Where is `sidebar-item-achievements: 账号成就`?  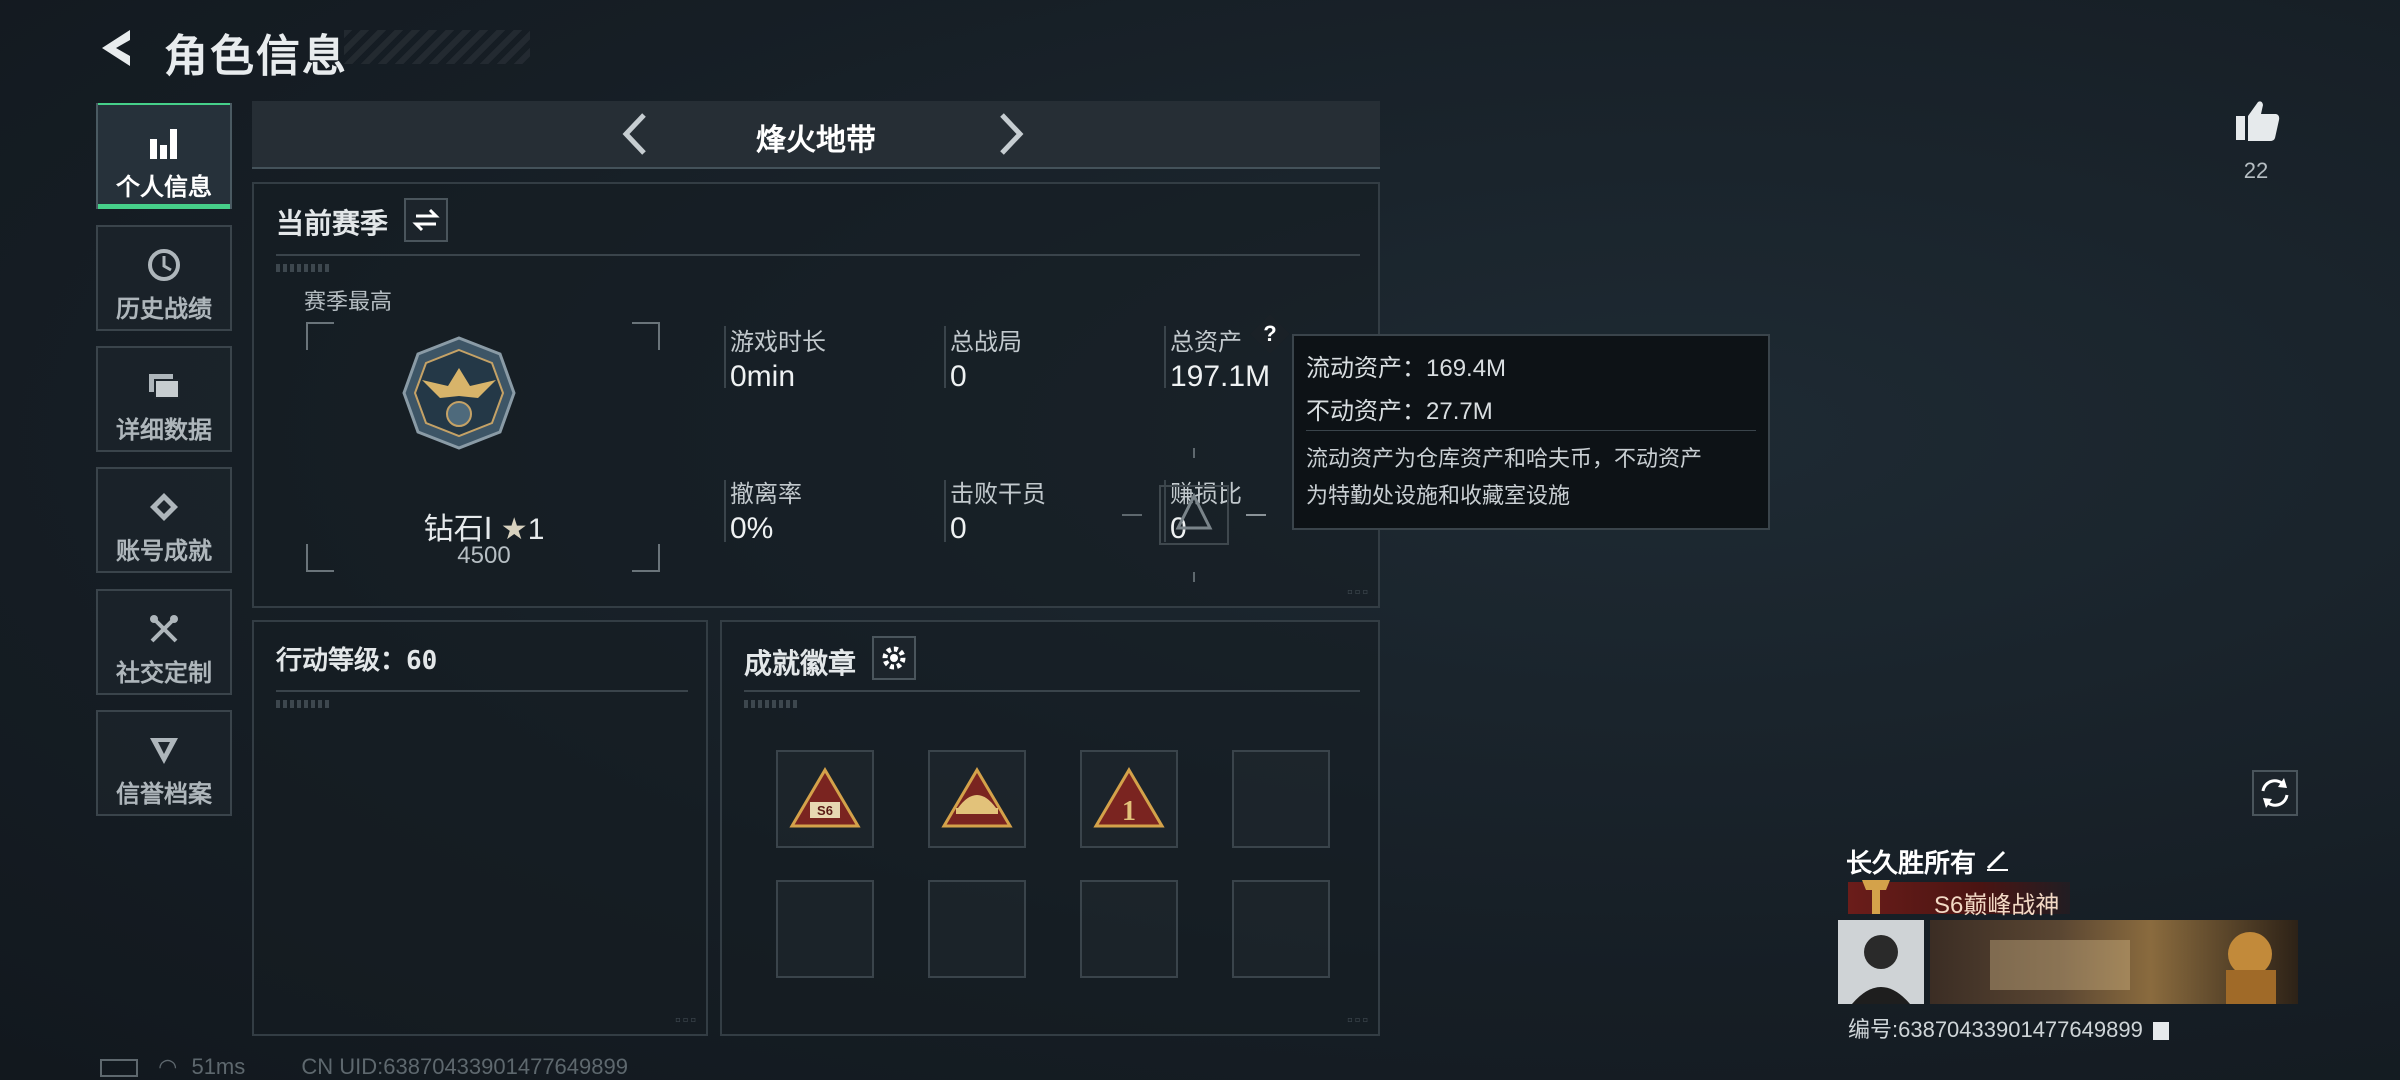 sidebar-item-achievements: 账号成就 is located at coordinates (164, 520).